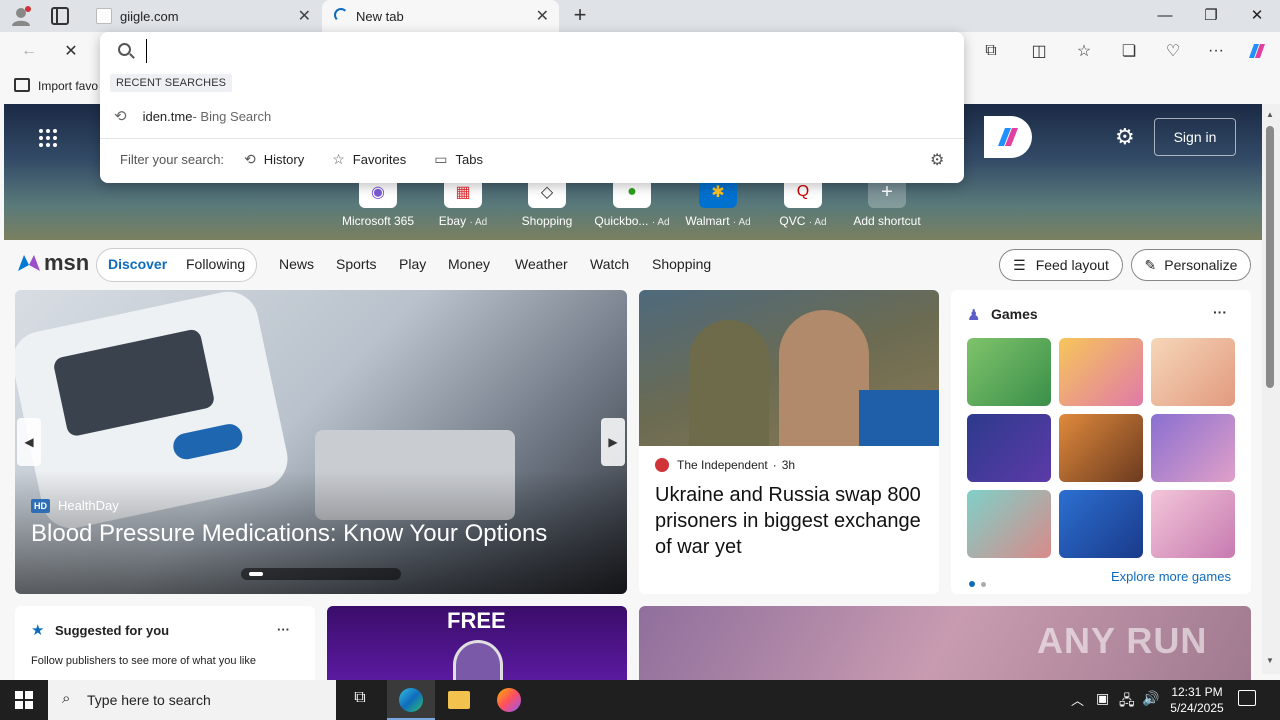 Image resolution: width=1280 pixels, height=720 pixels. Describe the element at coordinates (232, 116) in the screenshot. I see `recent-query-suffix: - Bing Search` at that location.